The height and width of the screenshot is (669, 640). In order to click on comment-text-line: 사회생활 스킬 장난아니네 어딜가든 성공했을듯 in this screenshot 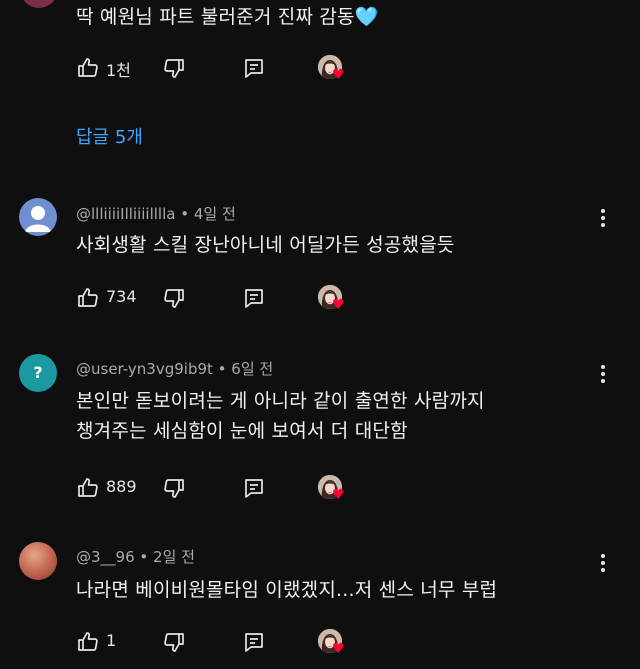, I will do `click(265, 245)`.